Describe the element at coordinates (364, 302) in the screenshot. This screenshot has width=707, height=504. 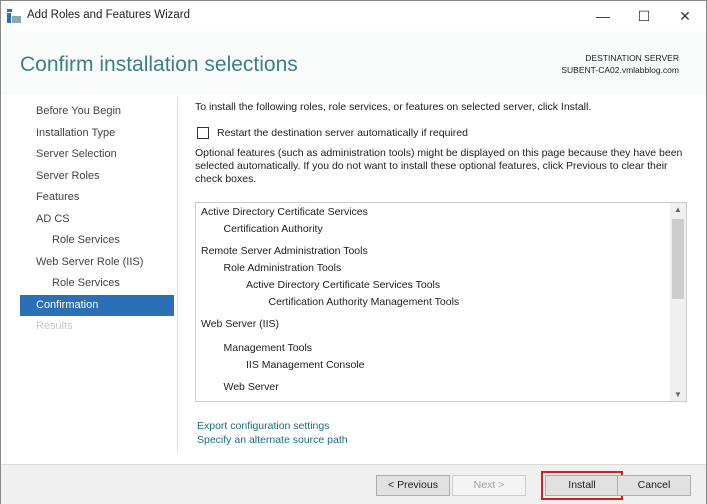
I see `list-item: Certification Authority Management Tools` at that location.